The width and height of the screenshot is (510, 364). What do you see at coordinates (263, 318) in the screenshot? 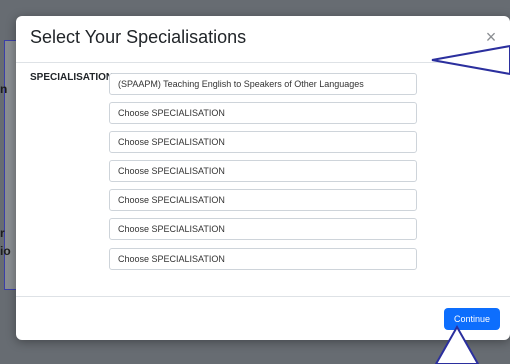
I see `modal-footer: Continue` at bounding box center [263, 318].